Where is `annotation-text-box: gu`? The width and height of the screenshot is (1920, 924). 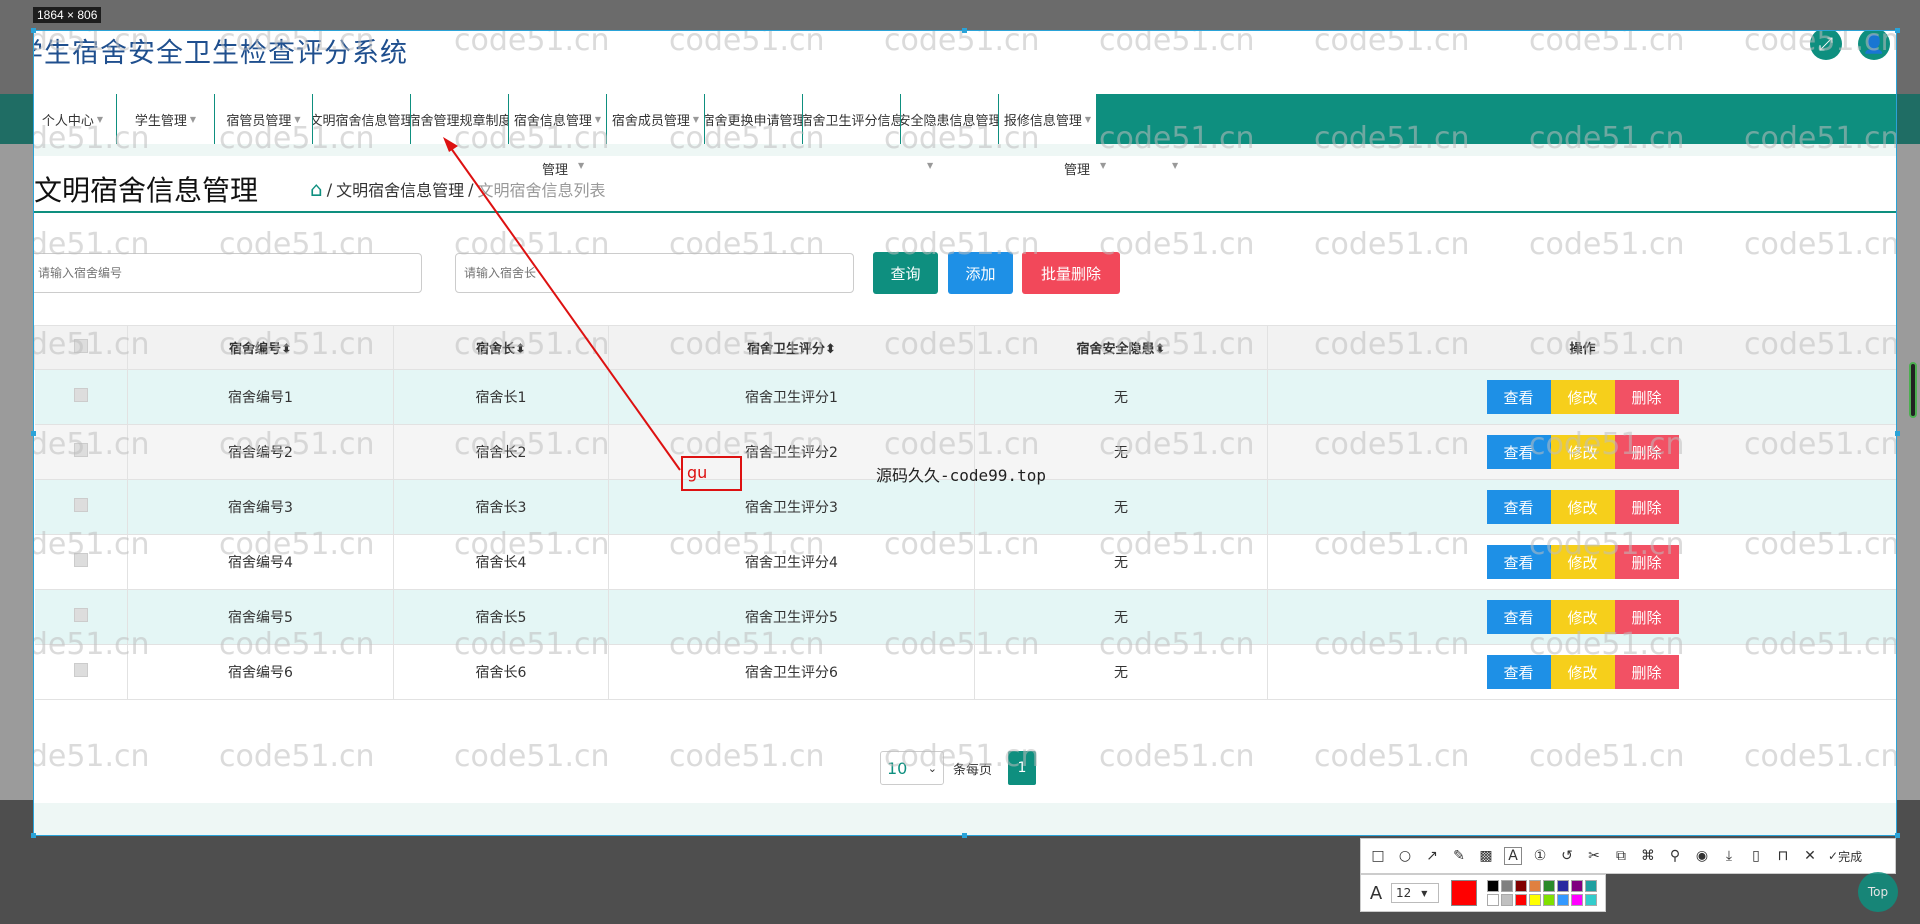 annotation-text-box: gu is located at coordinates (711, 473).